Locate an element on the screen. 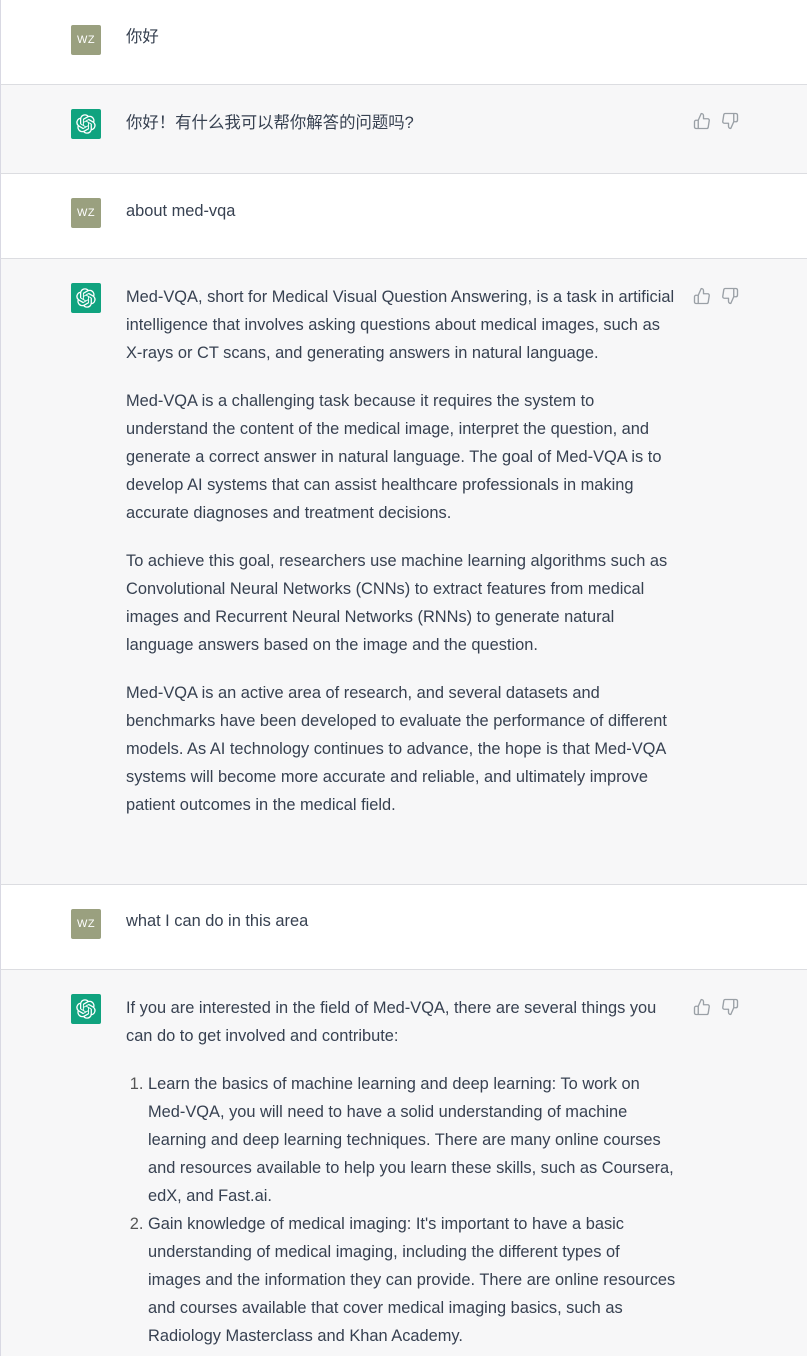 The image size is (807, 1356). message-text: 你好！有什么我可以帮你解答的问题吗? is located at coordinates (270, 123).